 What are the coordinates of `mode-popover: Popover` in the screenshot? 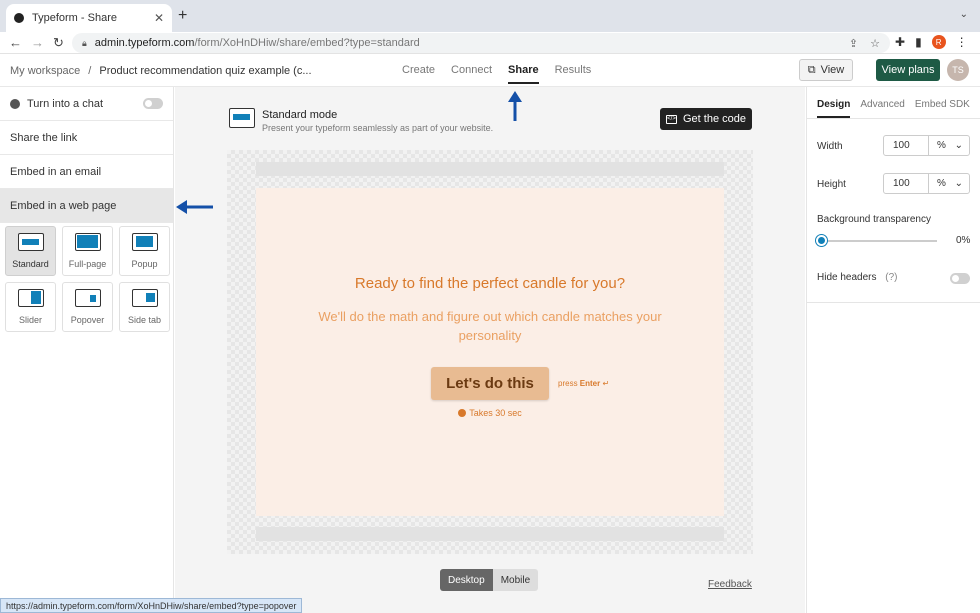 It's located at (87, 307).